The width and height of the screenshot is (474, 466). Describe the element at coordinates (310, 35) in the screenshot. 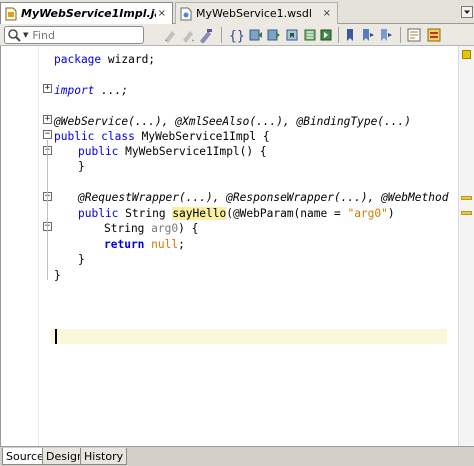

I see `shift-line-left-icon` at that location.